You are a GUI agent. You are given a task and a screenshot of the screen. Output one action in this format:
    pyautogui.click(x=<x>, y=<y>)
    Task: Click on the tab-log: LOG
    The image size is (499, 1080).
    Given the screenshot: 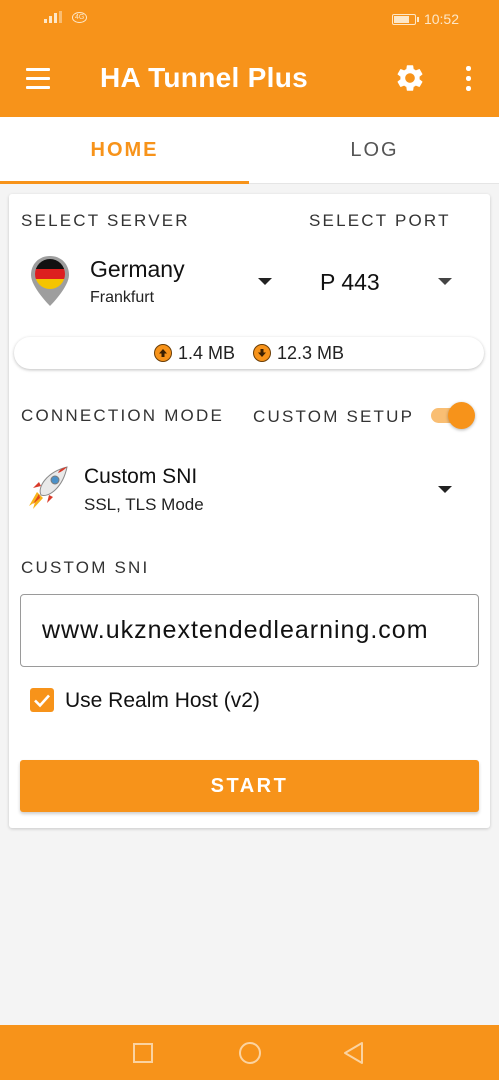 What is the action you would take?
    pyautogui.click(x=374, y=150)
    